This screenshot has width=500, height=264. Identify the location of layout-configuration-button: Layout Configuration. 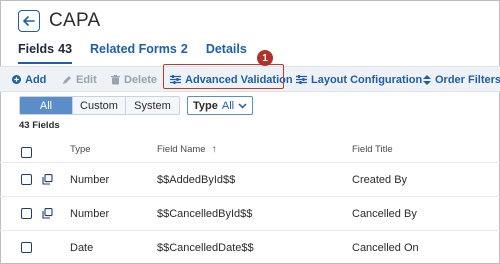
(359, 79).